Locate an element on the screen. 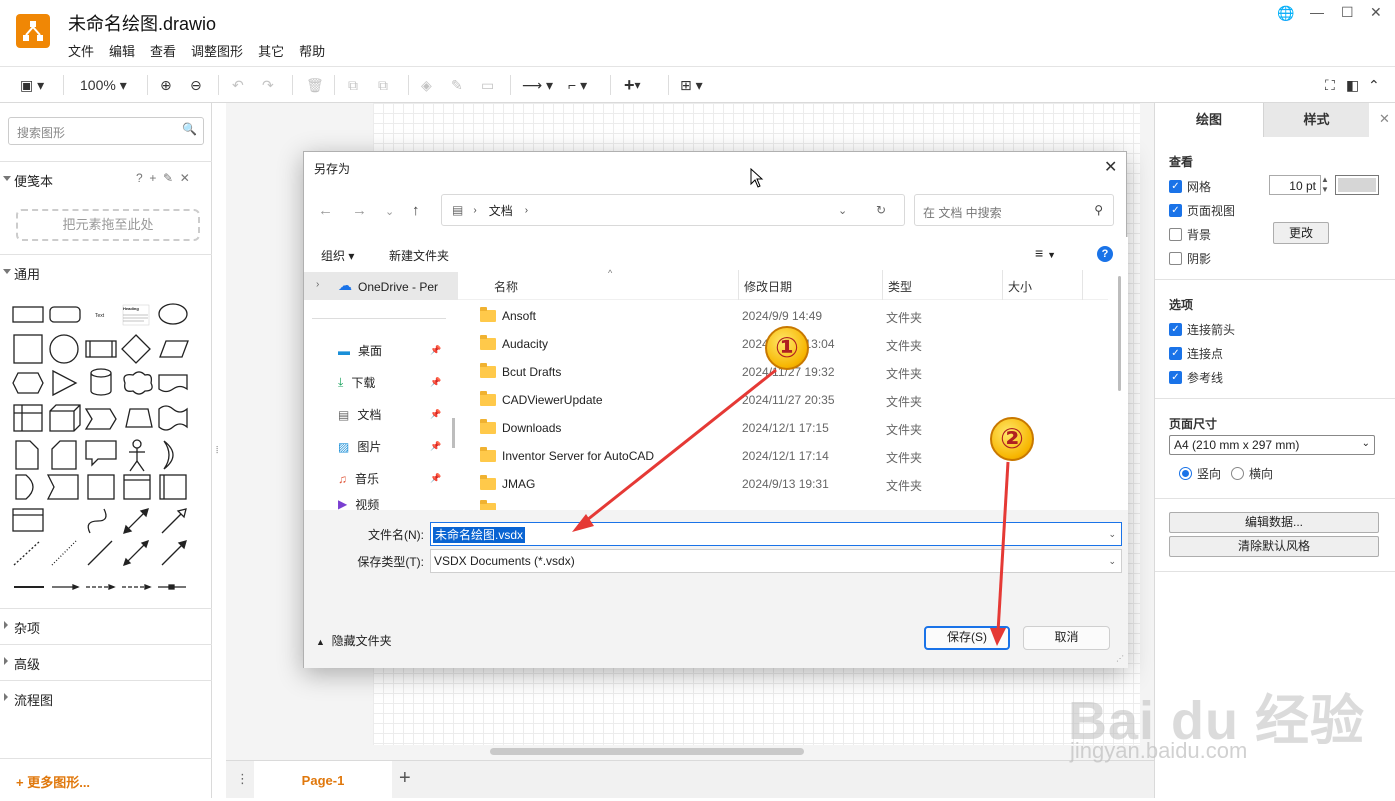  insert-icon: + ▾ is located at coordinates (632, 85).